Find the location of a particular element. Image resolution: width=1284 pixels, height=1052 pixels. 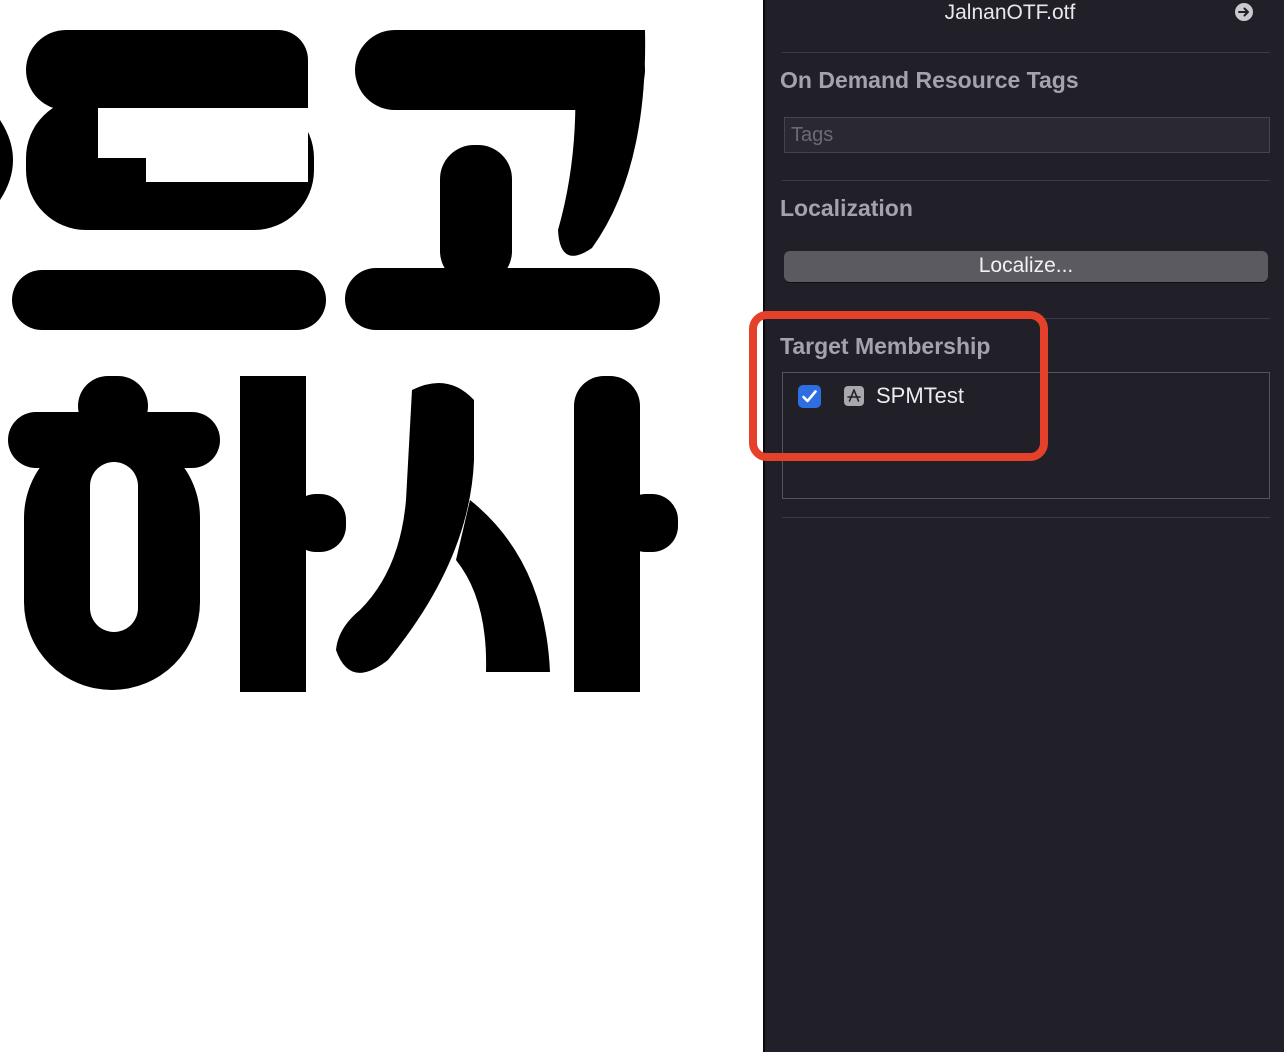

glyph-go is located at coordinates (502, 180).